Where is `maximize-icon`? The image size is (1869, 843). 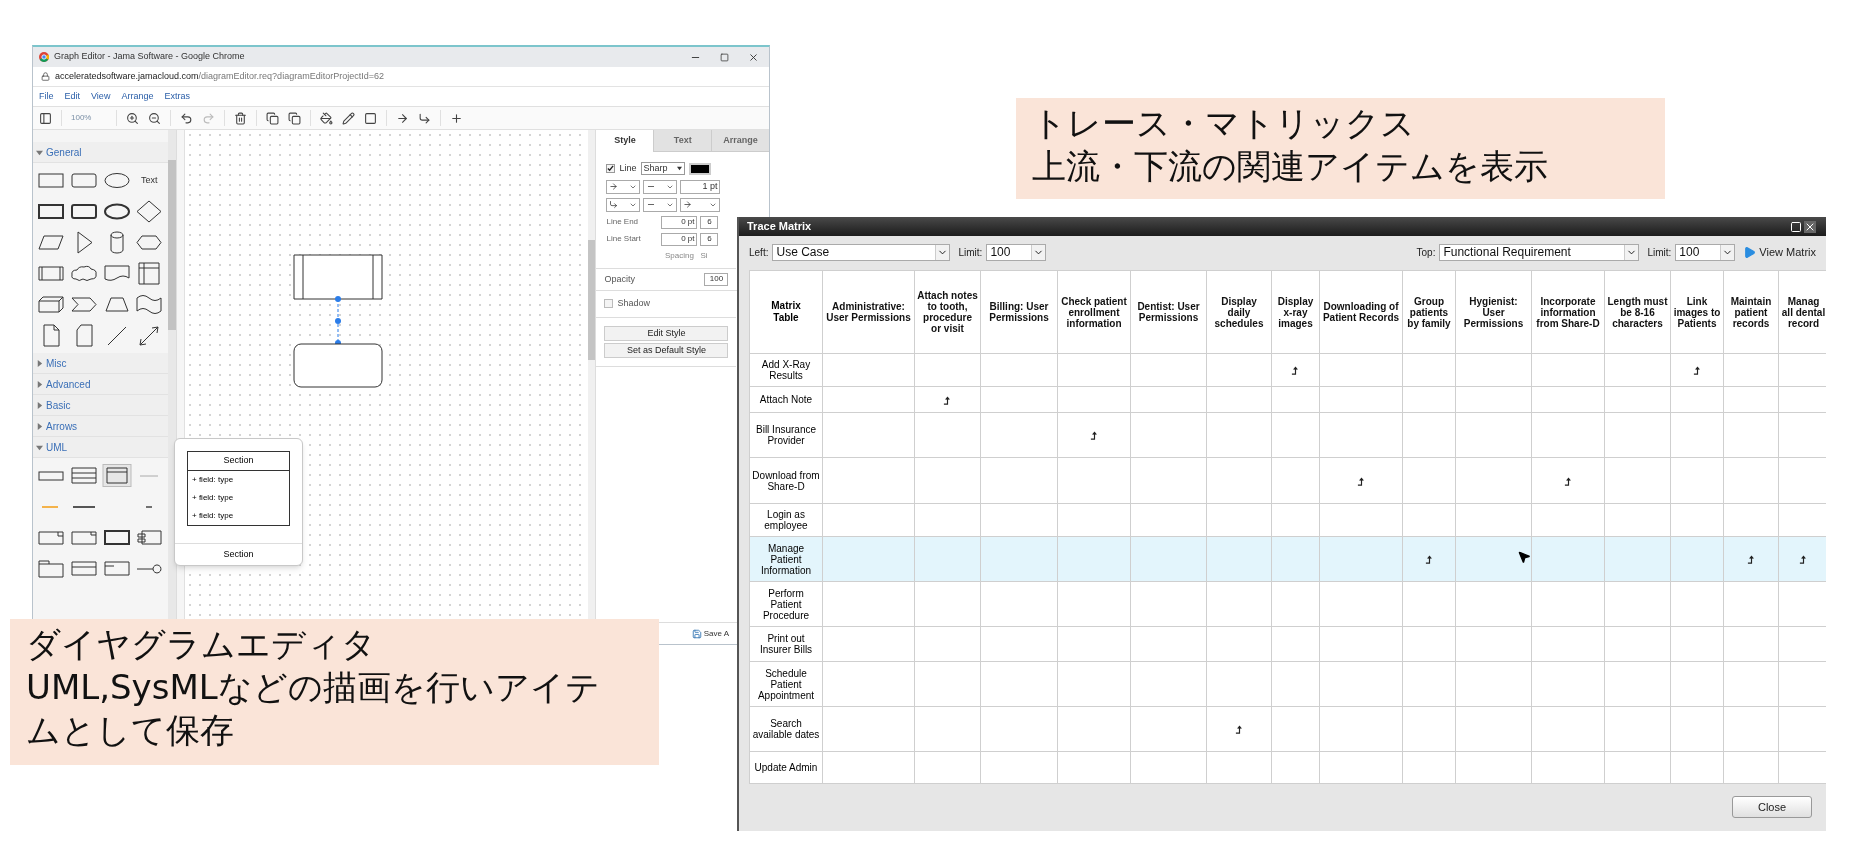 maximize-icon is located at coordinates (724, 57).